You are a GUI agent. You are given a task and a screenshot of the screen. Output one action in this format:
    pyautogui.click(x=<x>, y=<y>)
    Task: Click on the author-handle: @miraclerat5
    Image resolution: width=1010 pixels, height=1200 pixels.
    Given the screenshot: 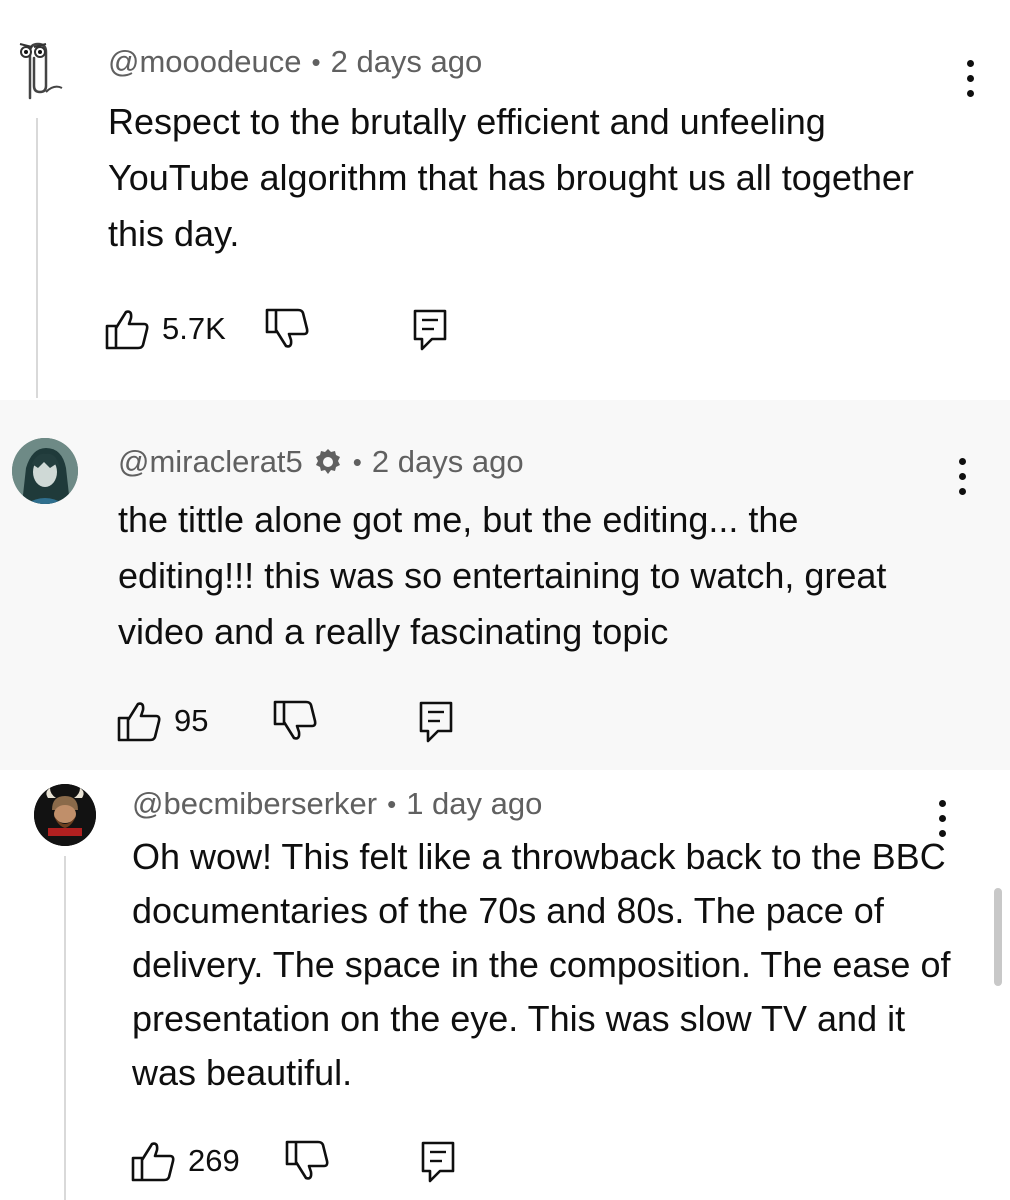 What is the action you would take?
    pyautogui.click(x=210, y=462)
    